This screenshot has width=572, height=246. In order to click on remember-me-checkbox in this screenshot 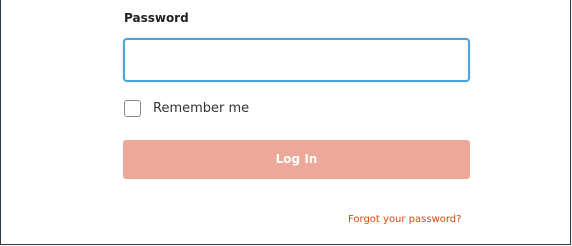, I will do `click(132, 108)`.